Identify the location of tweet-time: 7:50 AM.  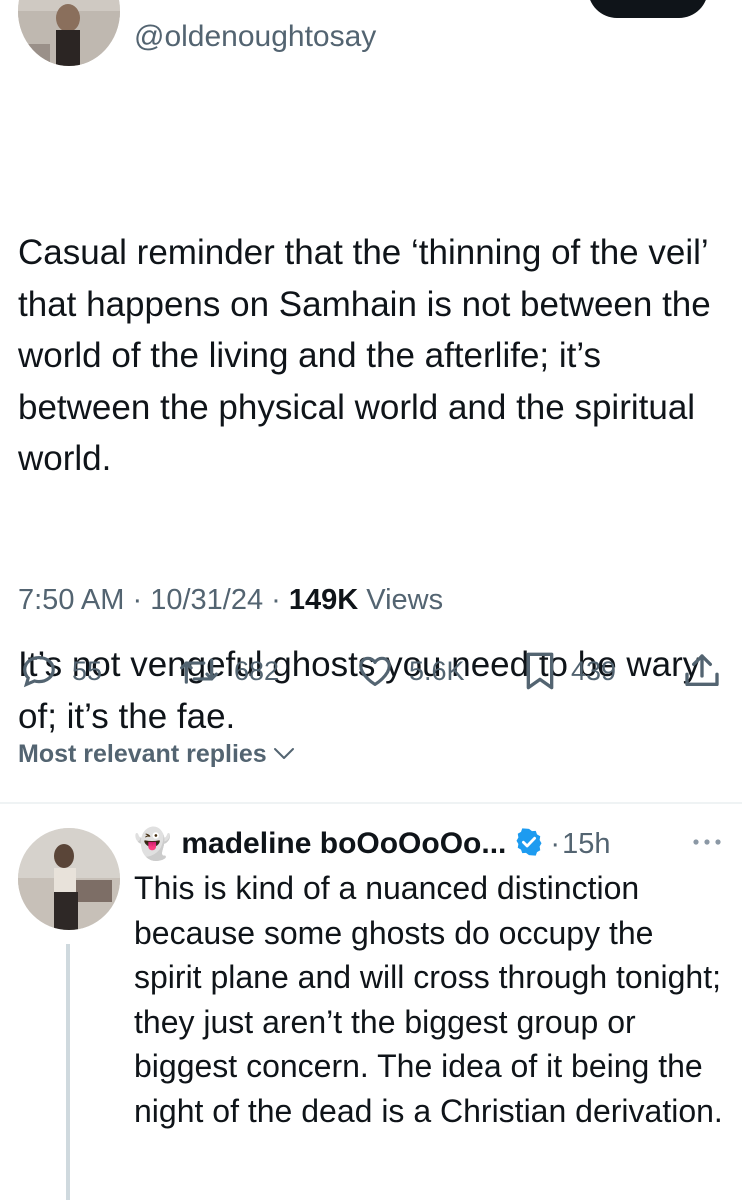
(71, 600).